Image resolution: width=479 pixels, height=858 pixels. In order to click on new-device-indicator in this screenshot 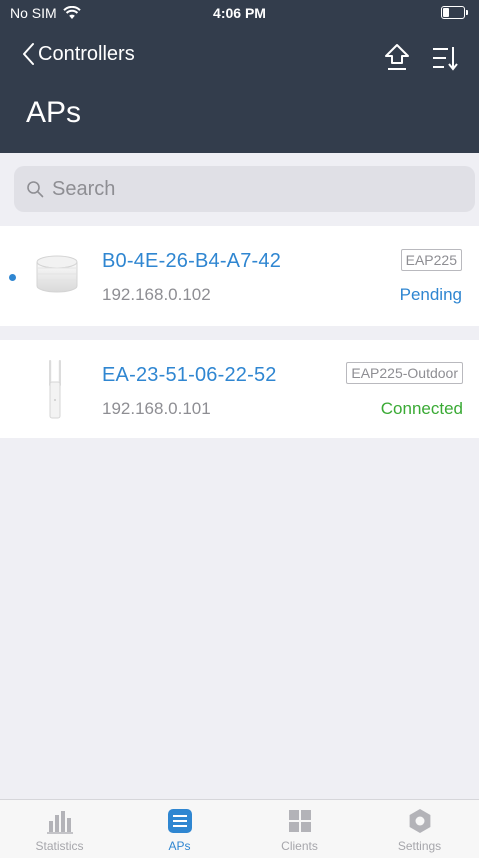, I will do `click(12, 277)`.